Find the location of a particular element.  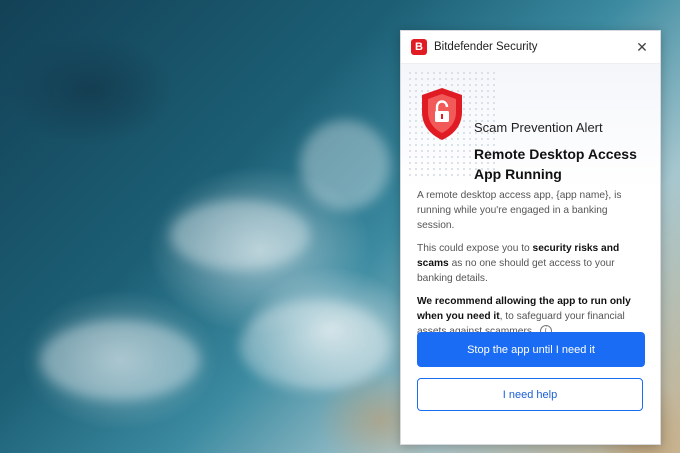

alert-paragraph-2-prefix: This could expose you to is located at coordinates (475, 248).